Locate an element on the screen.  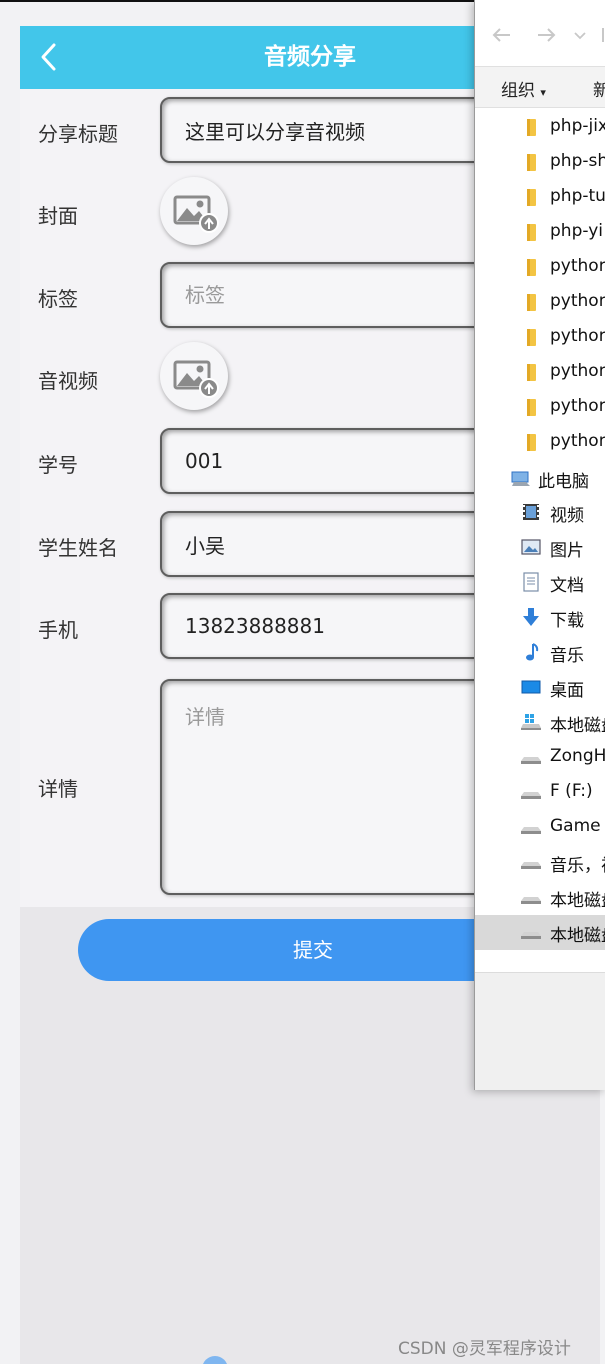
phone-label: 手机 is located at coordinates (58, 630).